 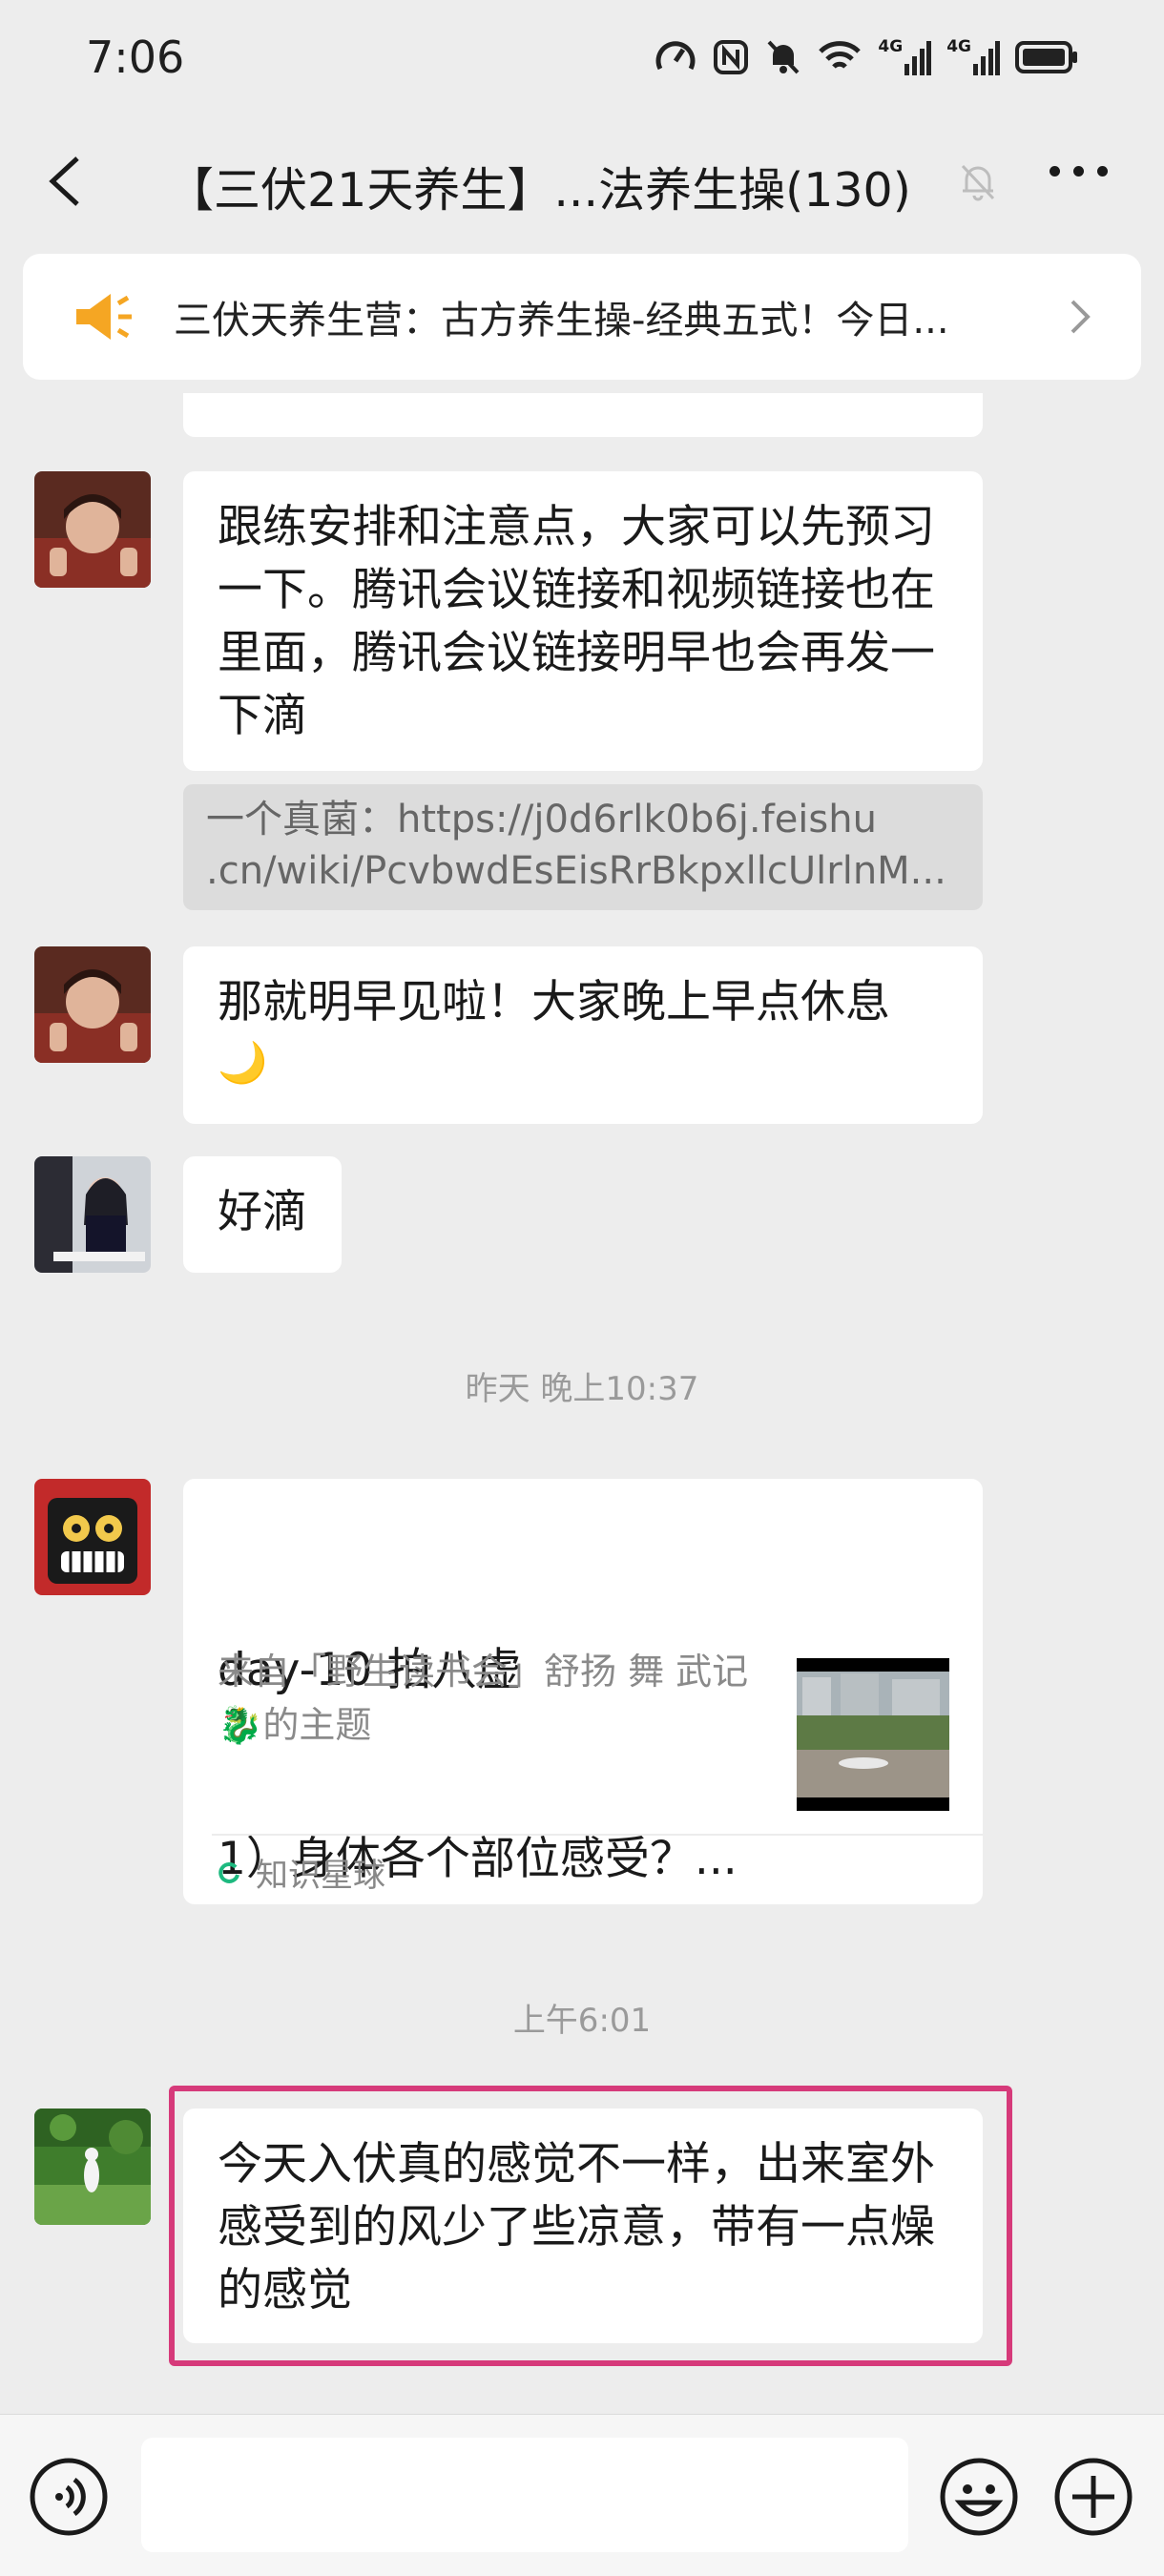 I want to click on quote-line: 一个真菌：https://j0d6rlk0b6j.feishu, so click(x=541, y=819).